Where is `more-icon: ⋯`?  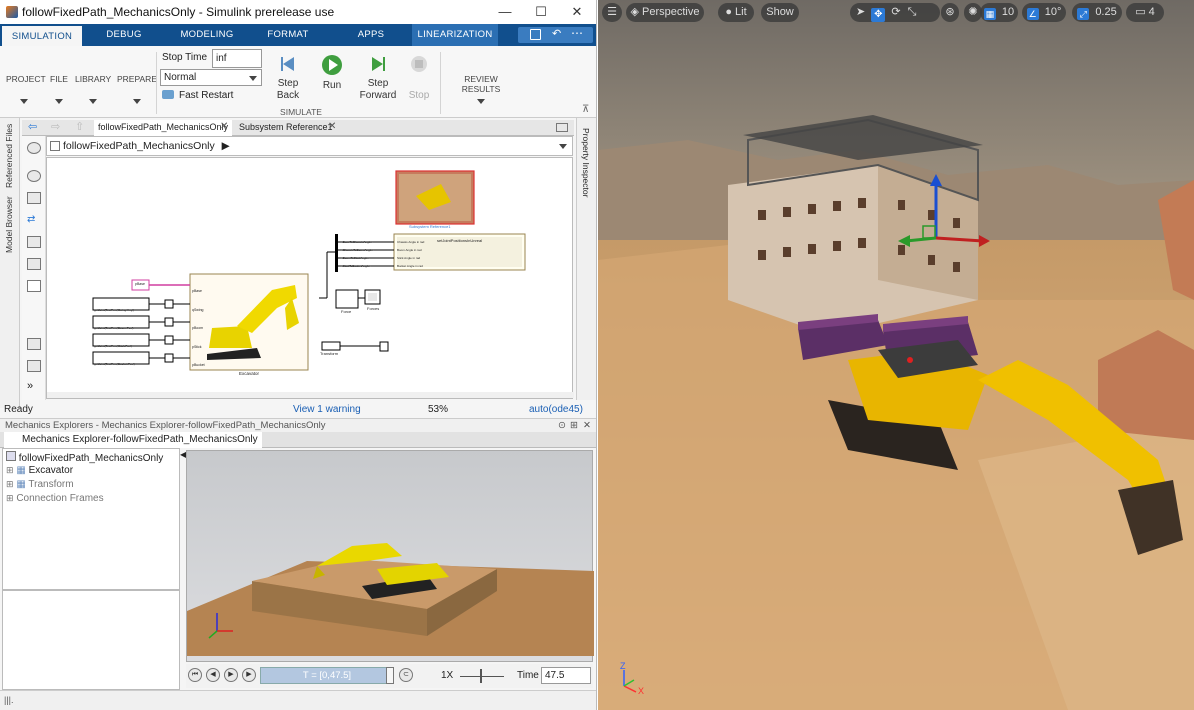
more-icon: ⋯ is located at coordinates (577, 33).